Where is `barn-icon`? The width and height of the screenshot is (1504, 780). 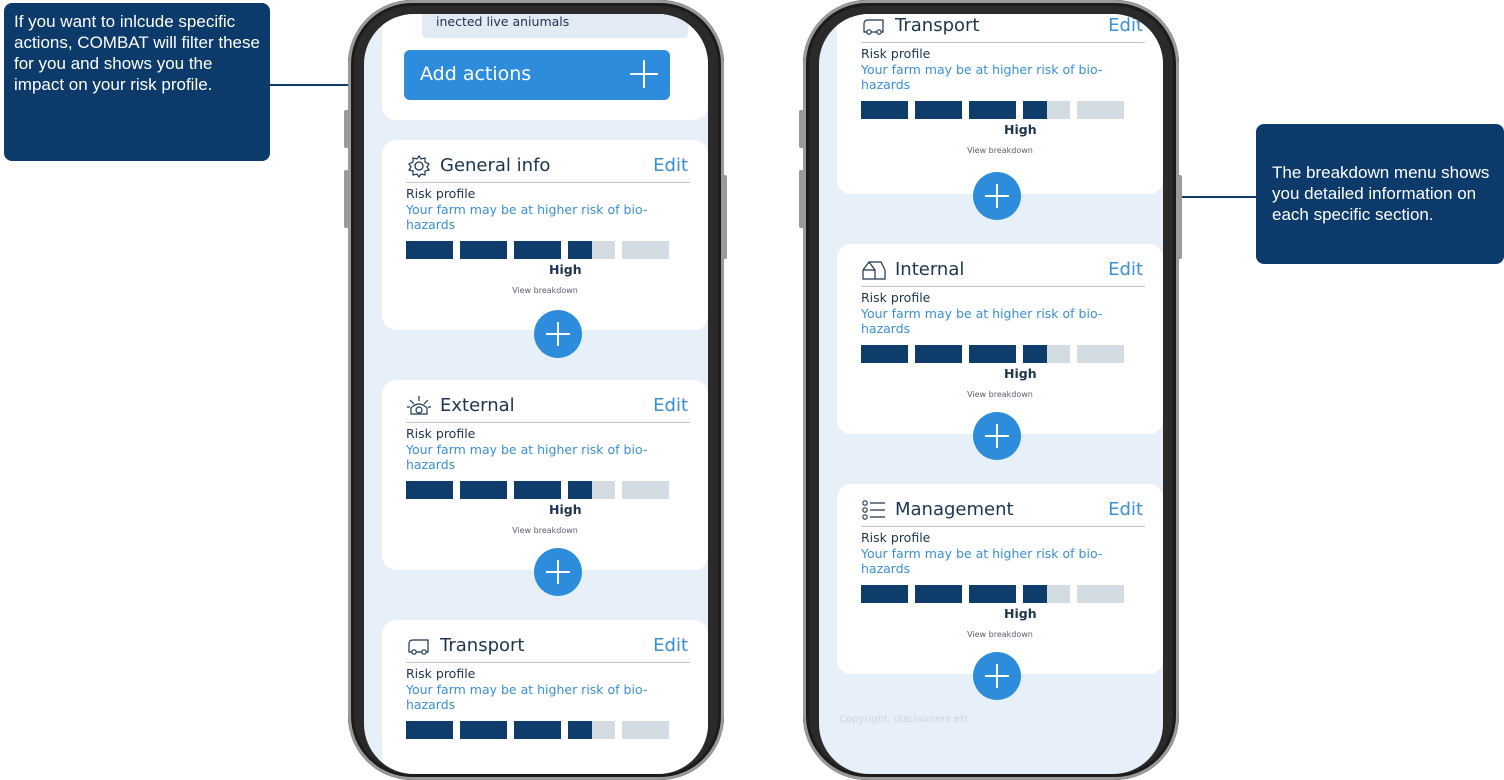
barn-icon is located at coordinates (874, 270).